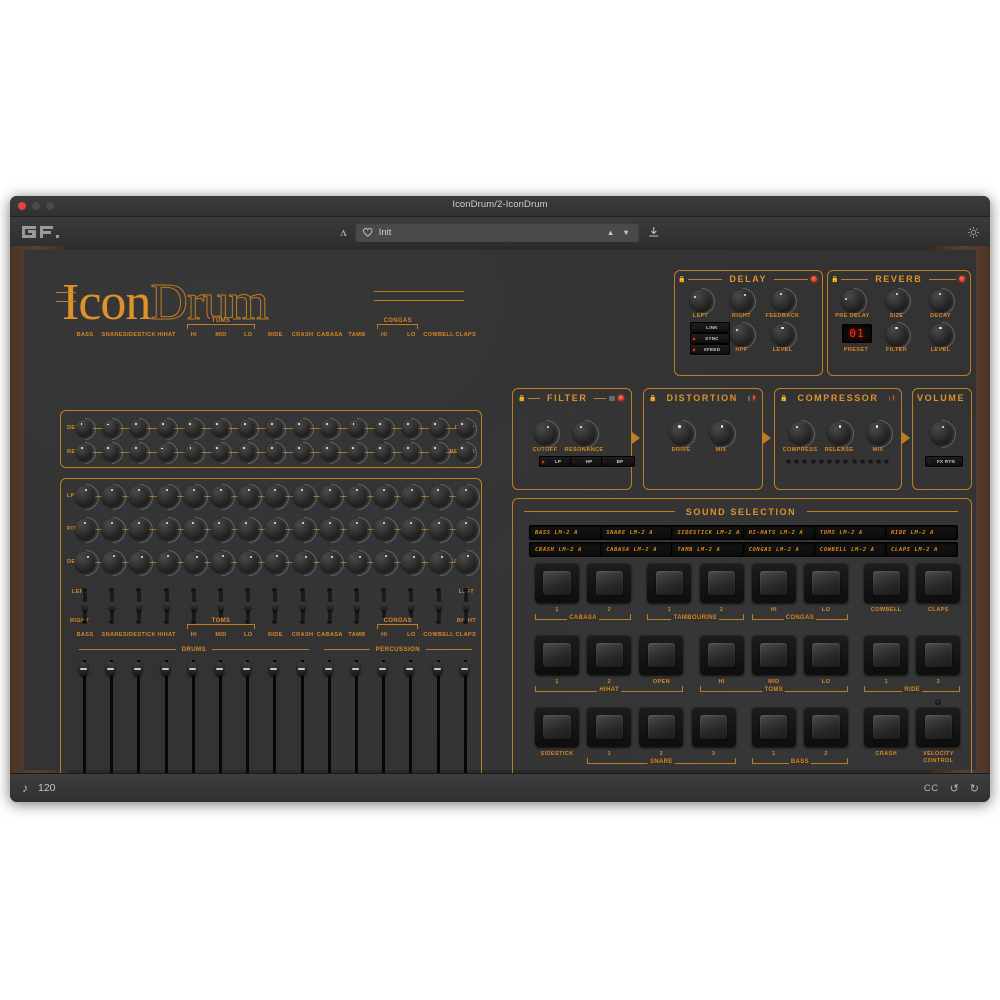 The height and width of the screenshot is (1000, 1000). Describe the element at coordinates (565, 532) in the screenshot. I see `sound-display-0: BASS LM-2 A` at that location.